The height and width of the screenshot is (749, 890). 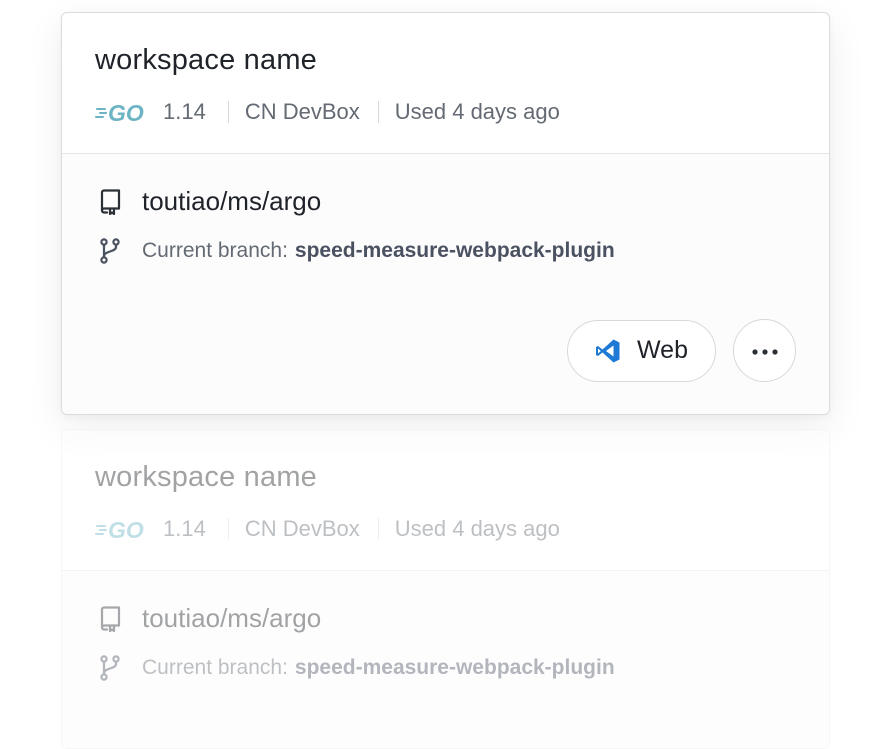 I want to click on vscode-icon, so click(x=608, y=351).